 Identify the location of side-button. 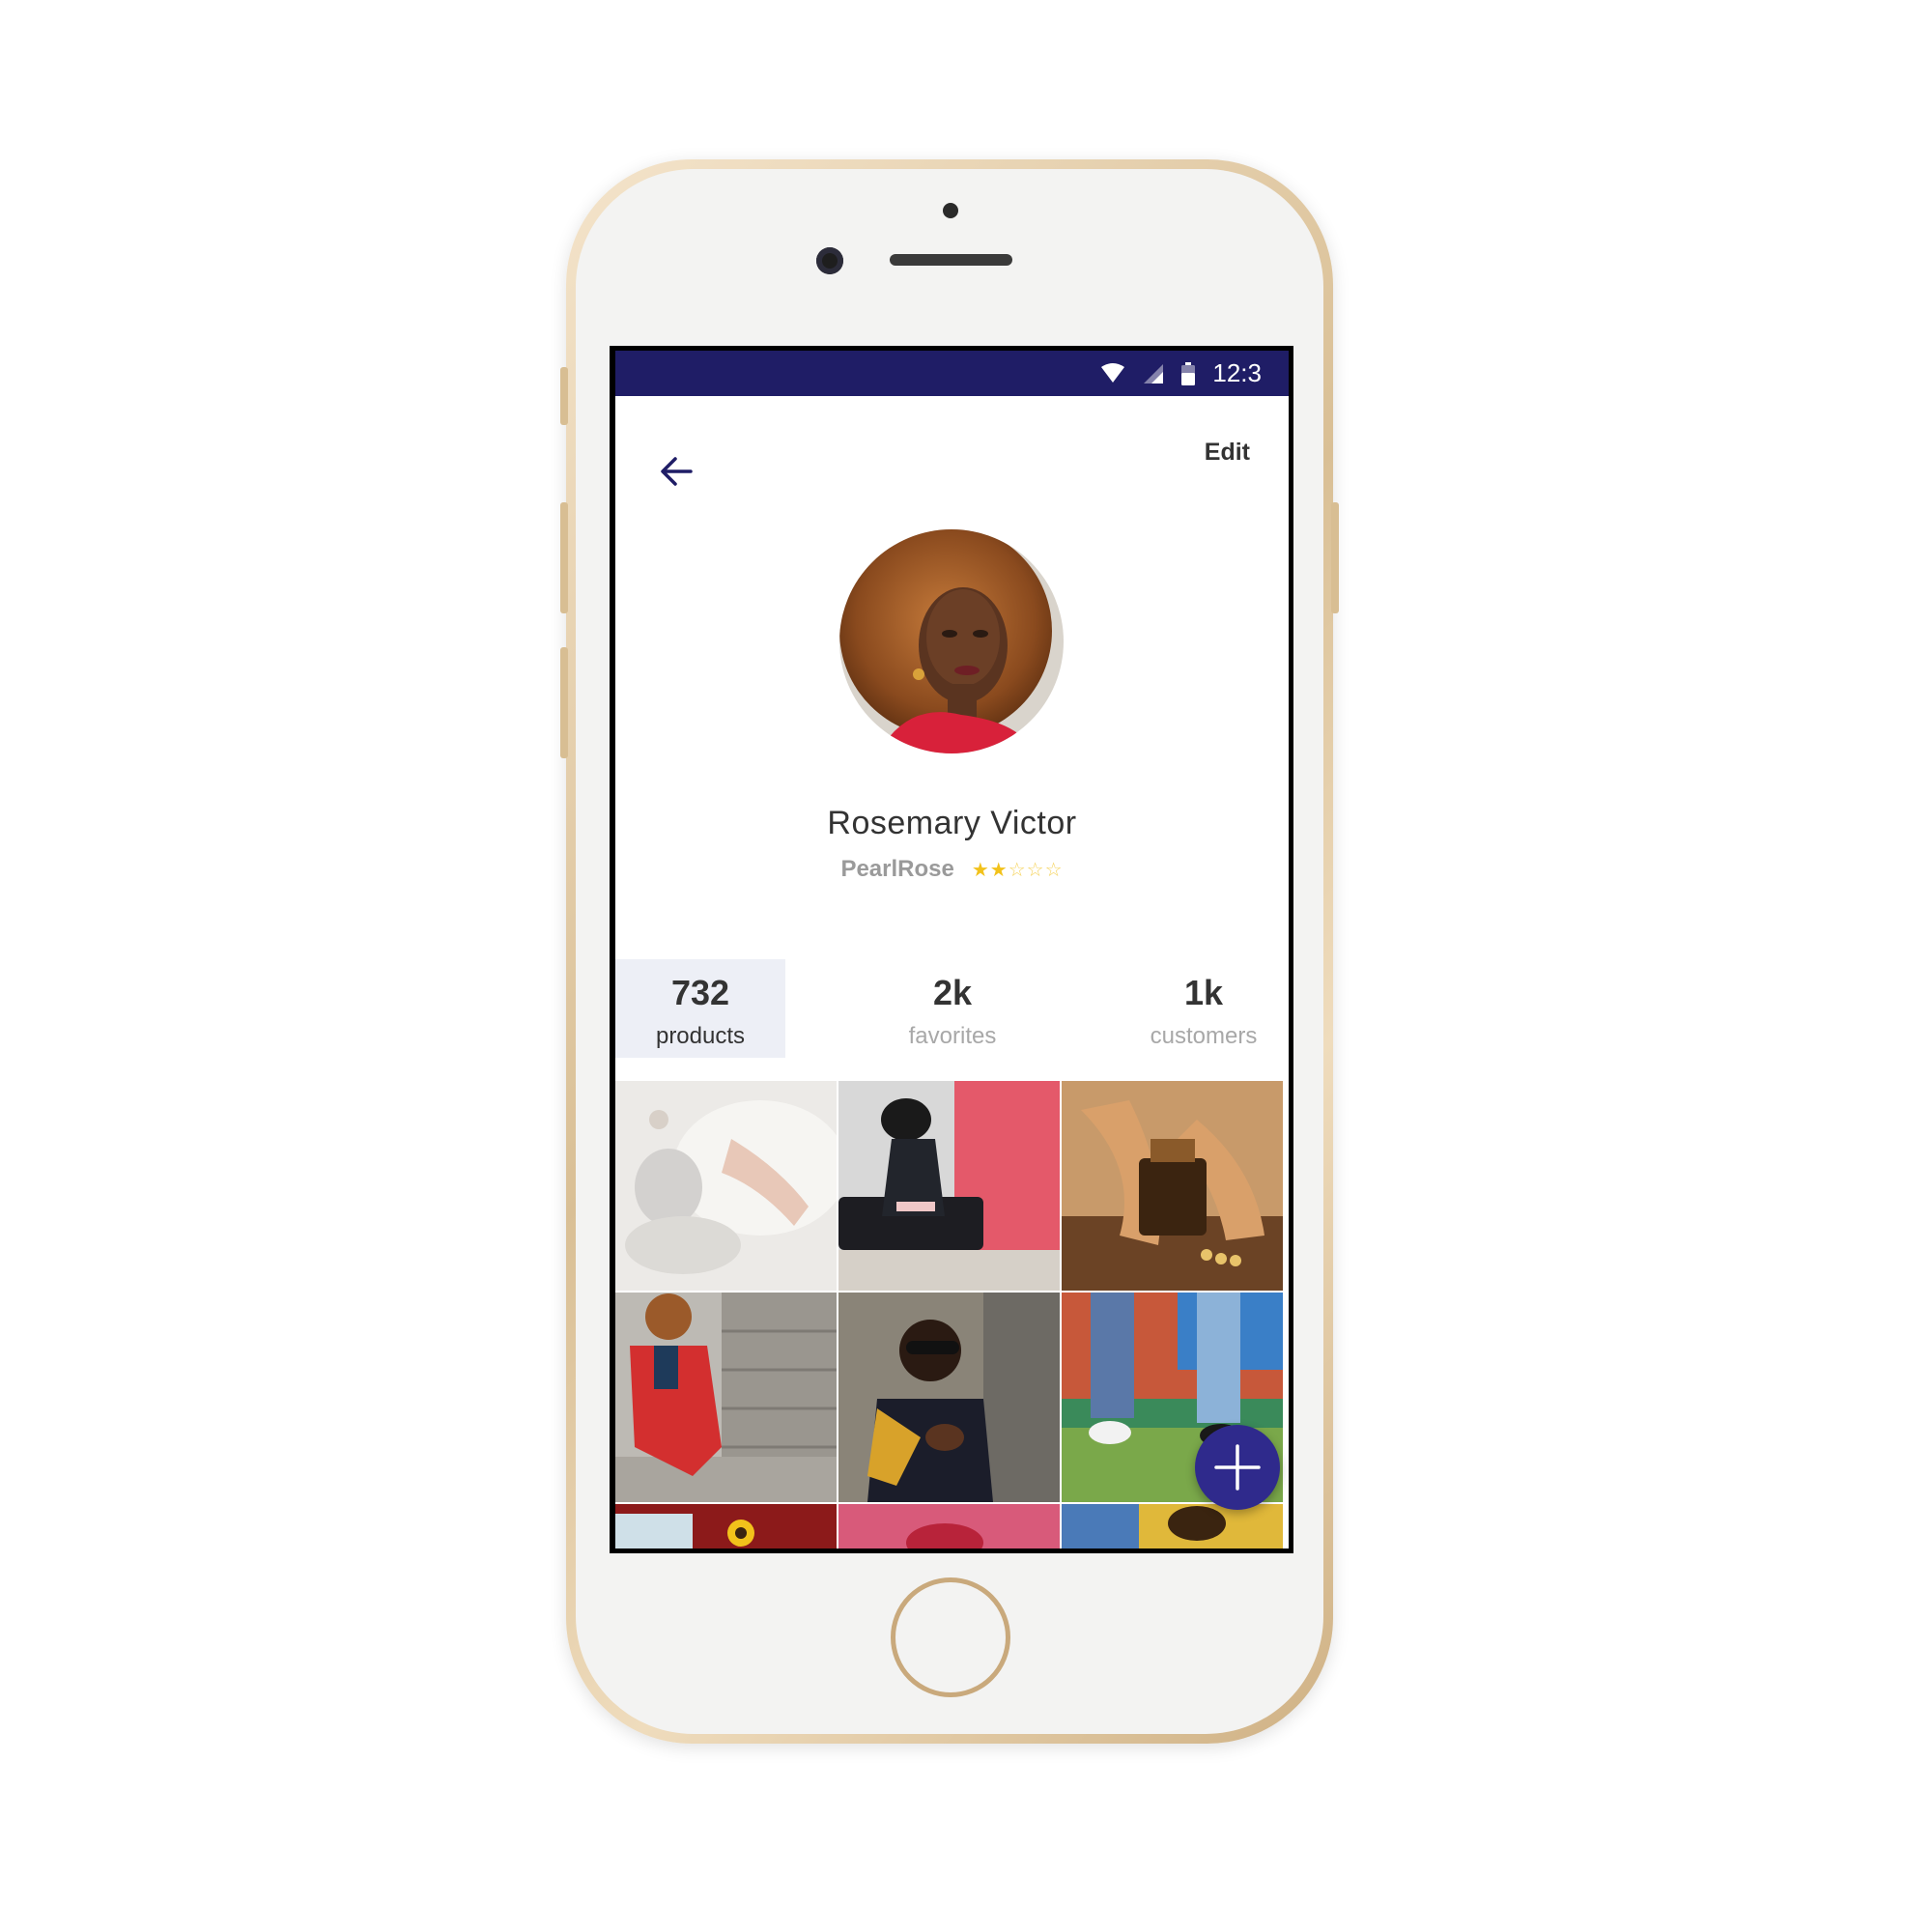
(564, 396).